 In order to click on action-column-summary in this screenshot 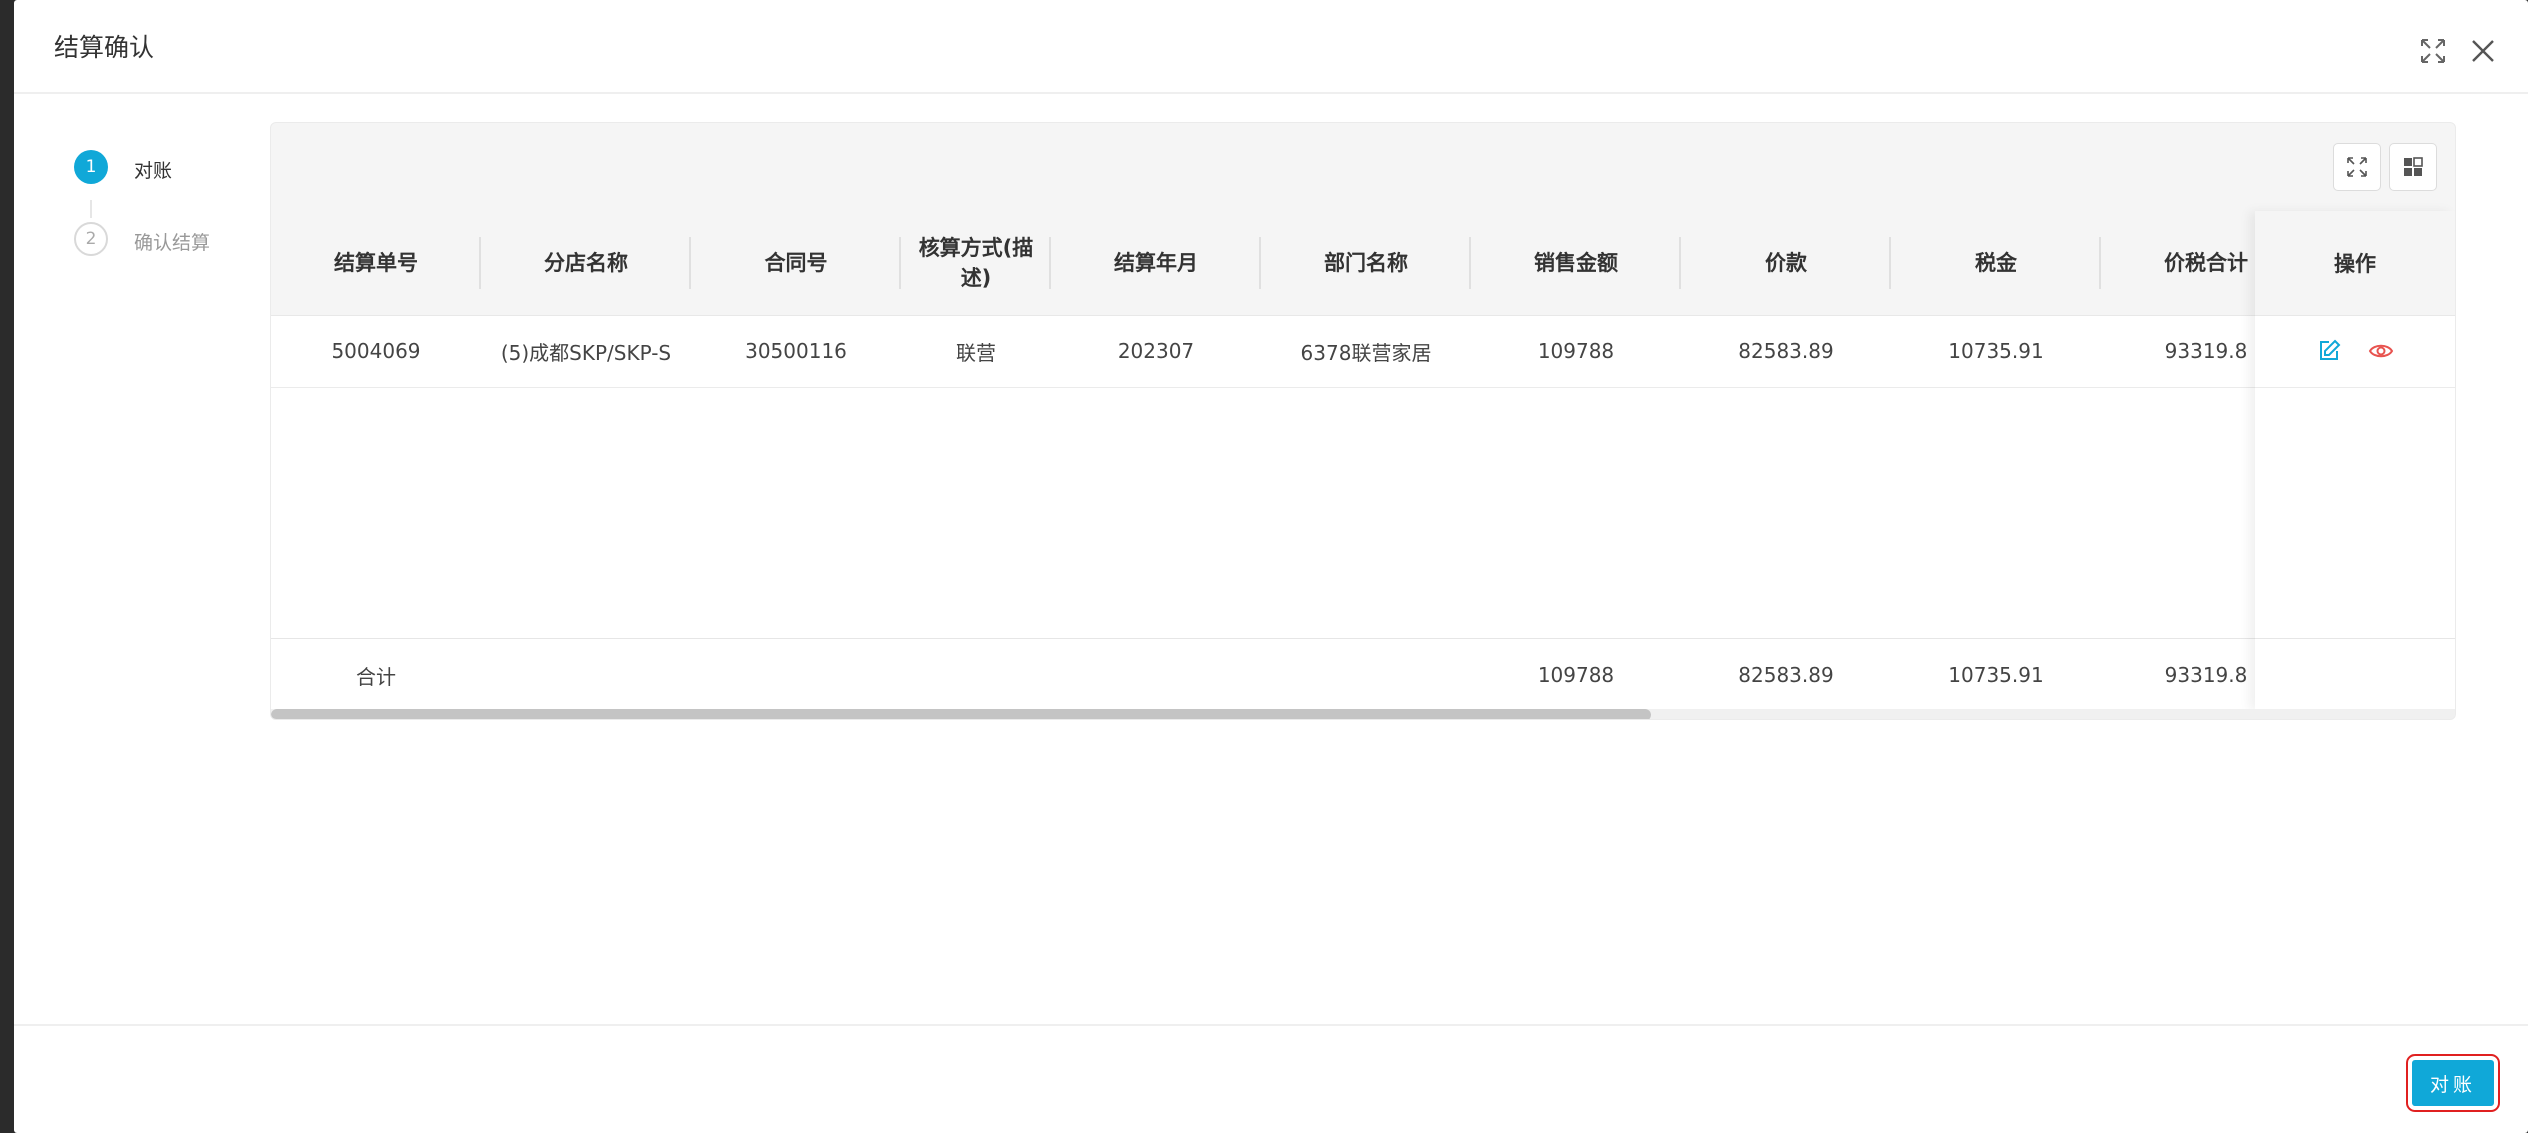, I will do `click(2355, 674)`.